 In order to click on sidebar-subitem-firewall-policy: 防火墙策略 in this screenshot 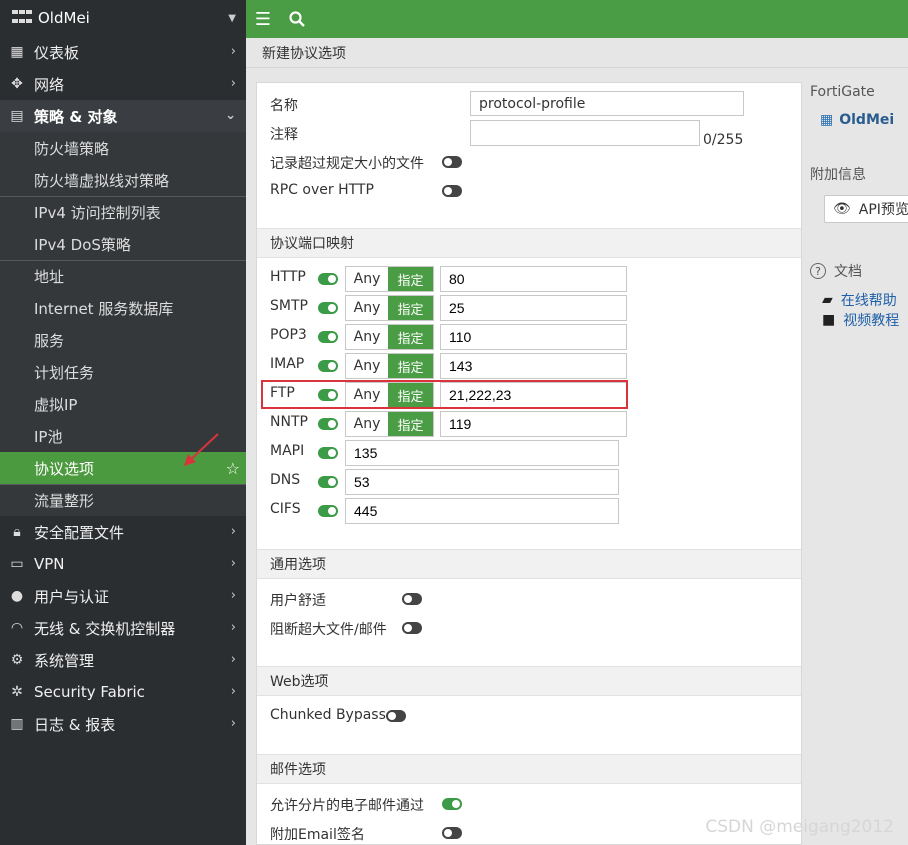, I will do `click(123, 148)`.